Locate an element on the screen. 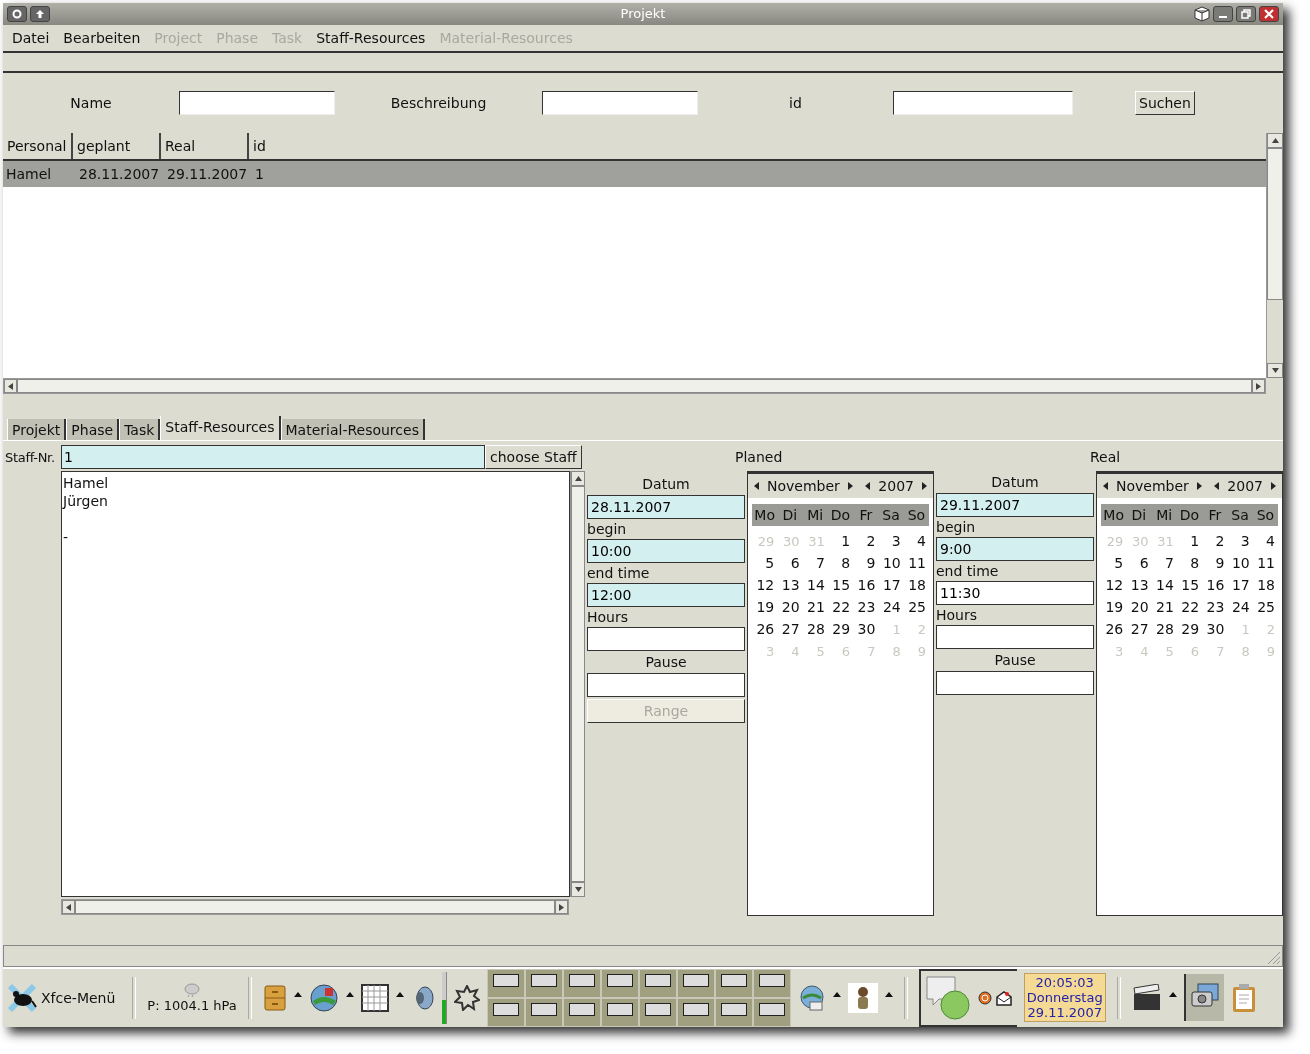  tab: Staff-Resources is located at coordinates (220, 428).